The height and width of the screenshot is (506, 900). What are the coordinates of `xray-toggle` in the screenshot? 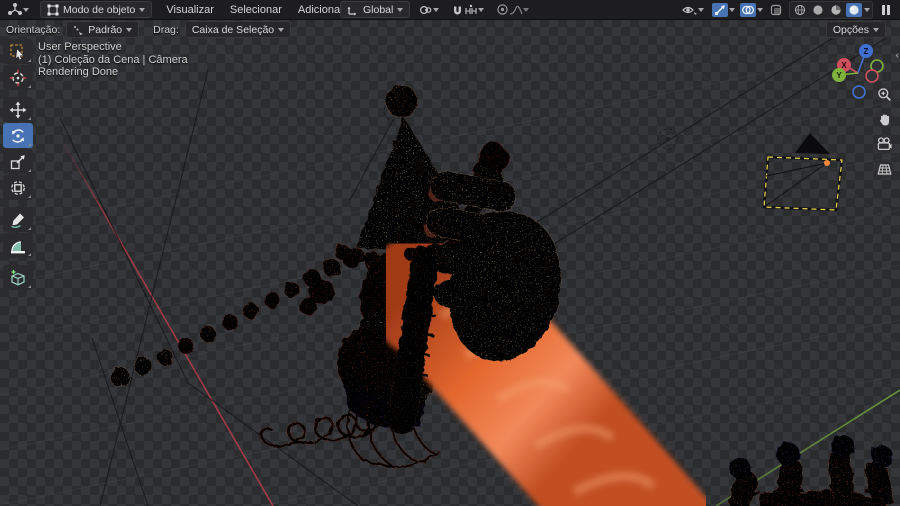 It's located at (776, 10).